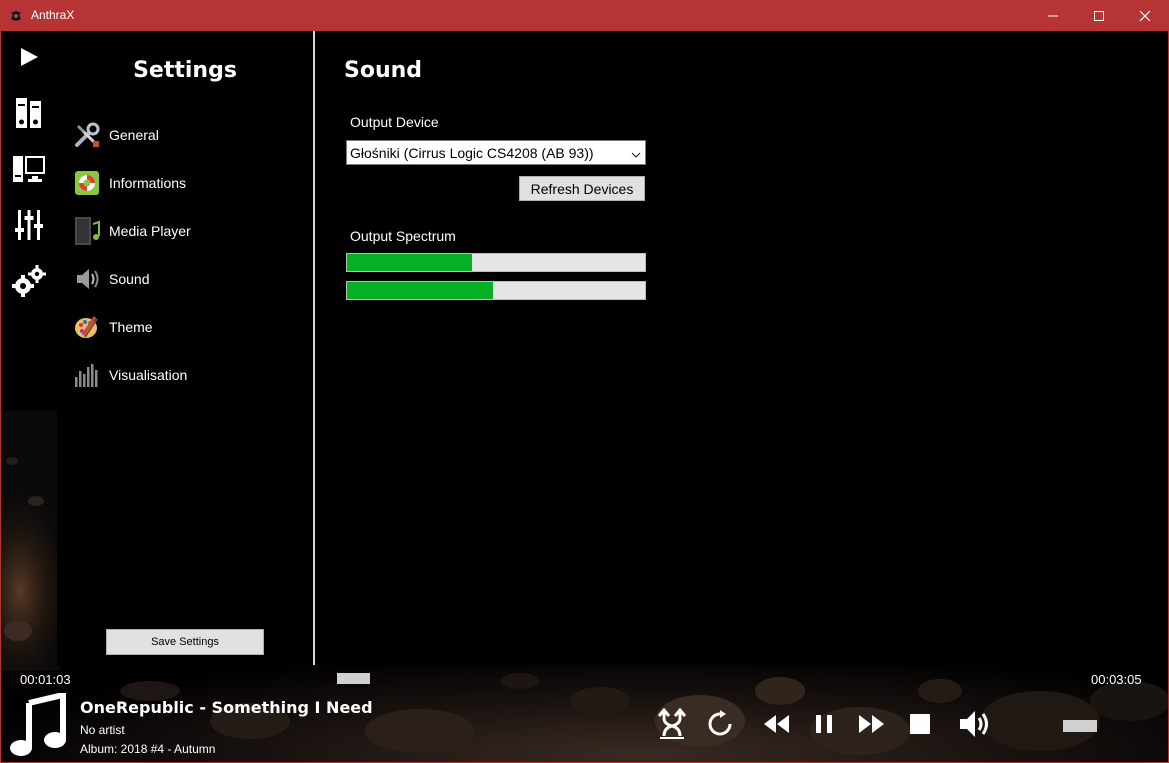 The width and height of the screenshot is (1169, 763). I want to click on category-label: Theme, so click(131, 327).